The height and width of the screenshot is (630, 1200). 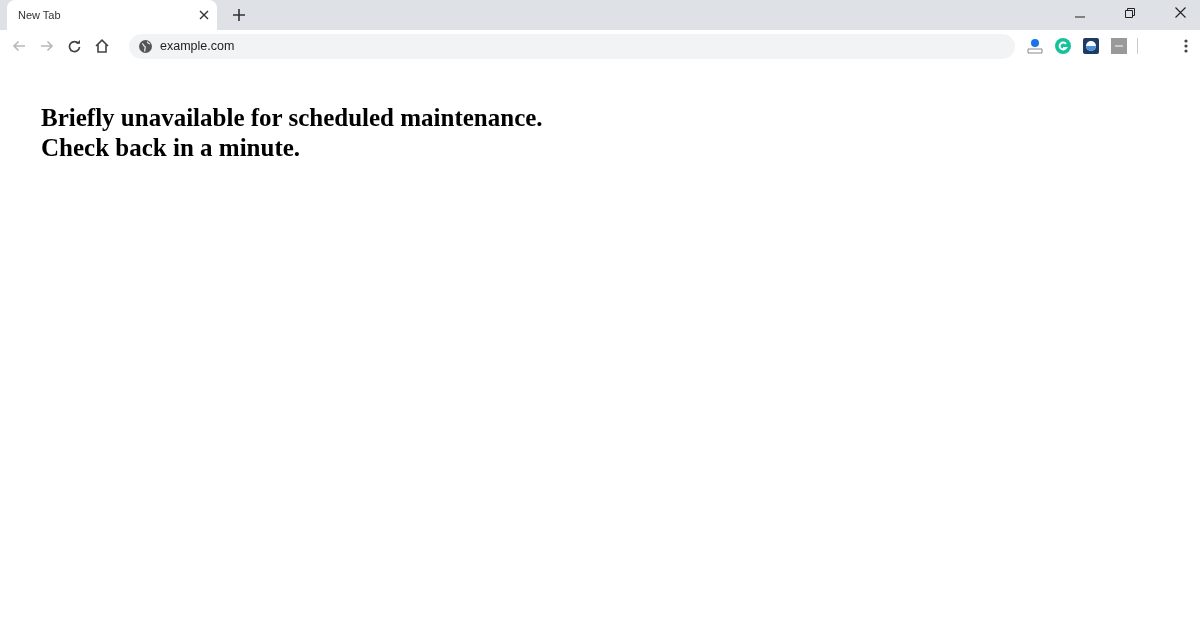 What do you see at coordinates (572, 46) in the screenshot?
I see `address-bar: example.com` at bounding box center [572, 46].